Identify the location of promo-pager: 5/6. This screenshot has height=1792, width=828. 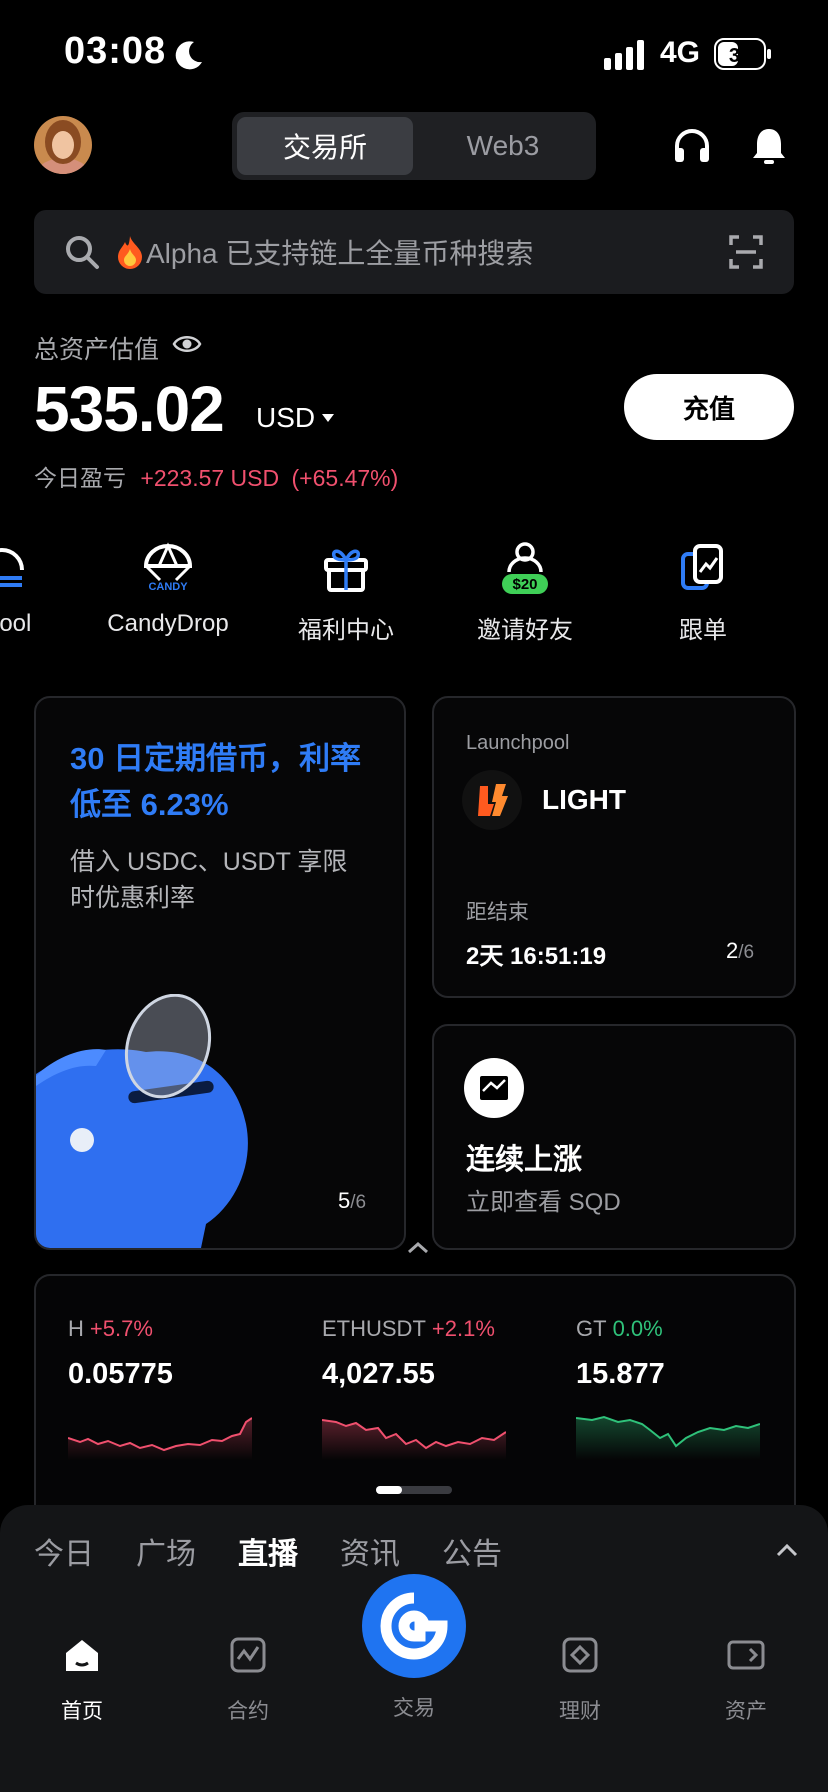
(352, 1201).